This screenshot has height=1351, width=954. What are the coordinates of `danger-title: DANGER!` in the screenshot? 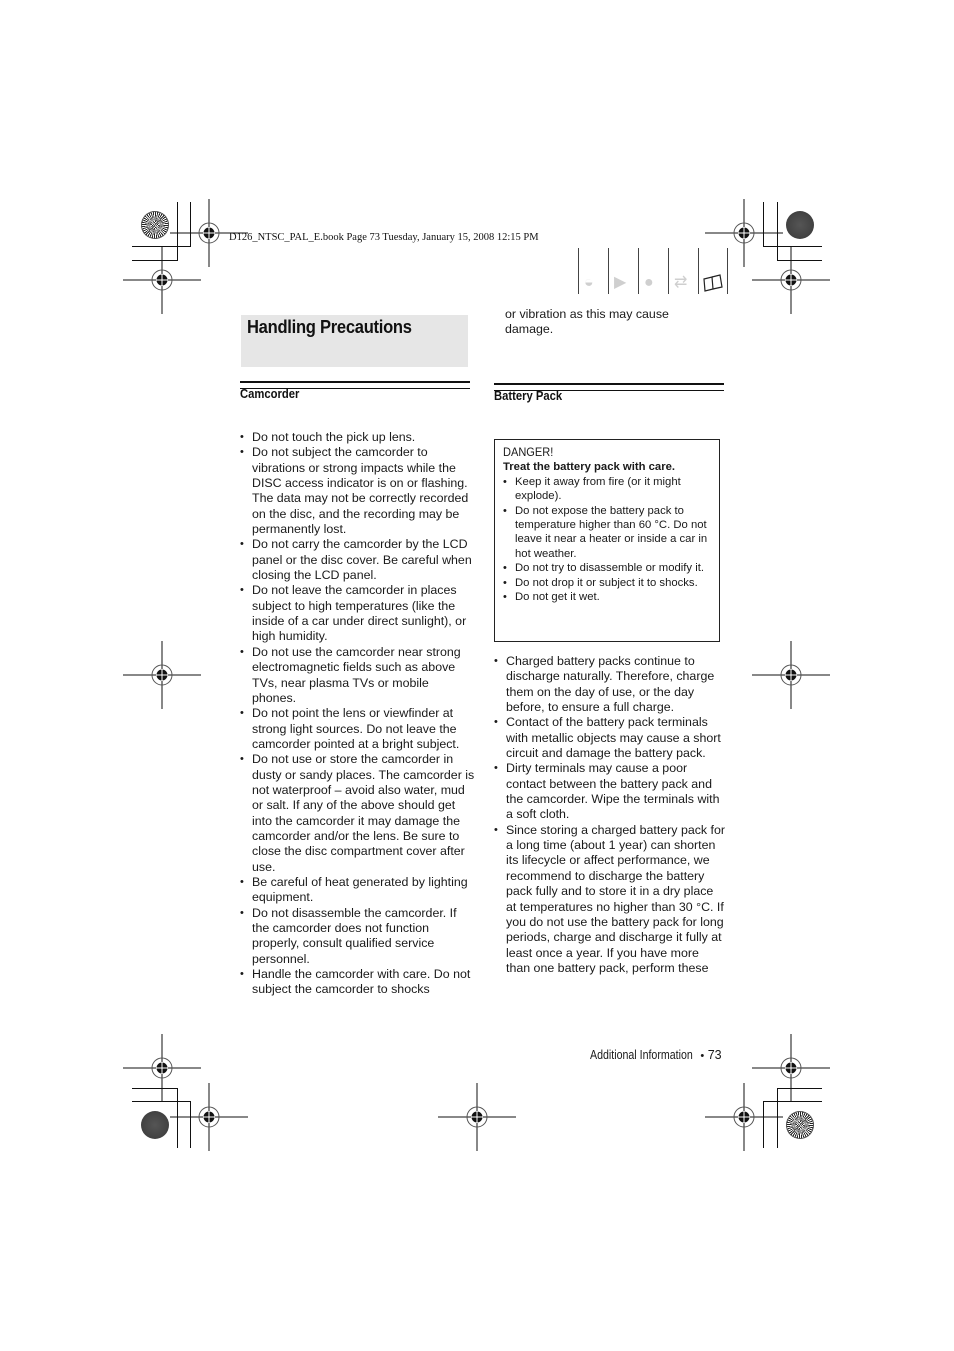 It's located at (528, 452).